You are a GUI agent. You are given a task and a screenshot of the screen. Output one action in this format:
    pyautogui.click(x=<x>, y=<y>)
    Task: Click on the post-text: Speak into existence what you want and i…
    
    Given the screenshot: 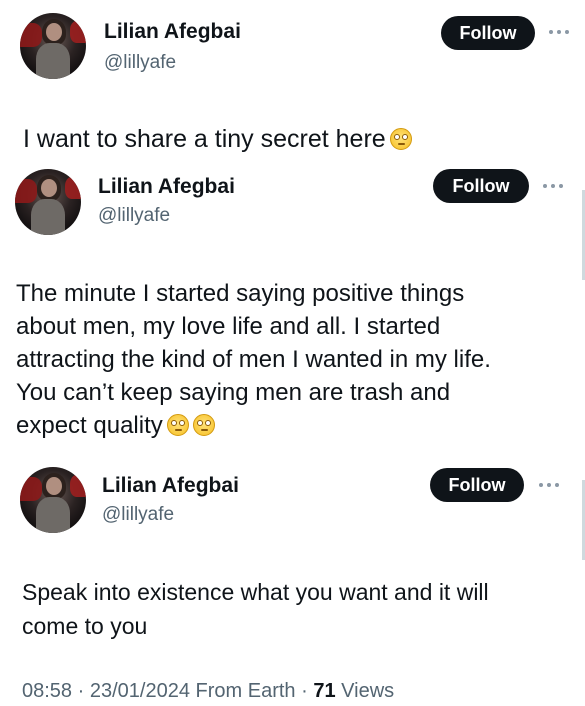 What is the action you would take?
    pyautogui.click(x=255, y=609)
    